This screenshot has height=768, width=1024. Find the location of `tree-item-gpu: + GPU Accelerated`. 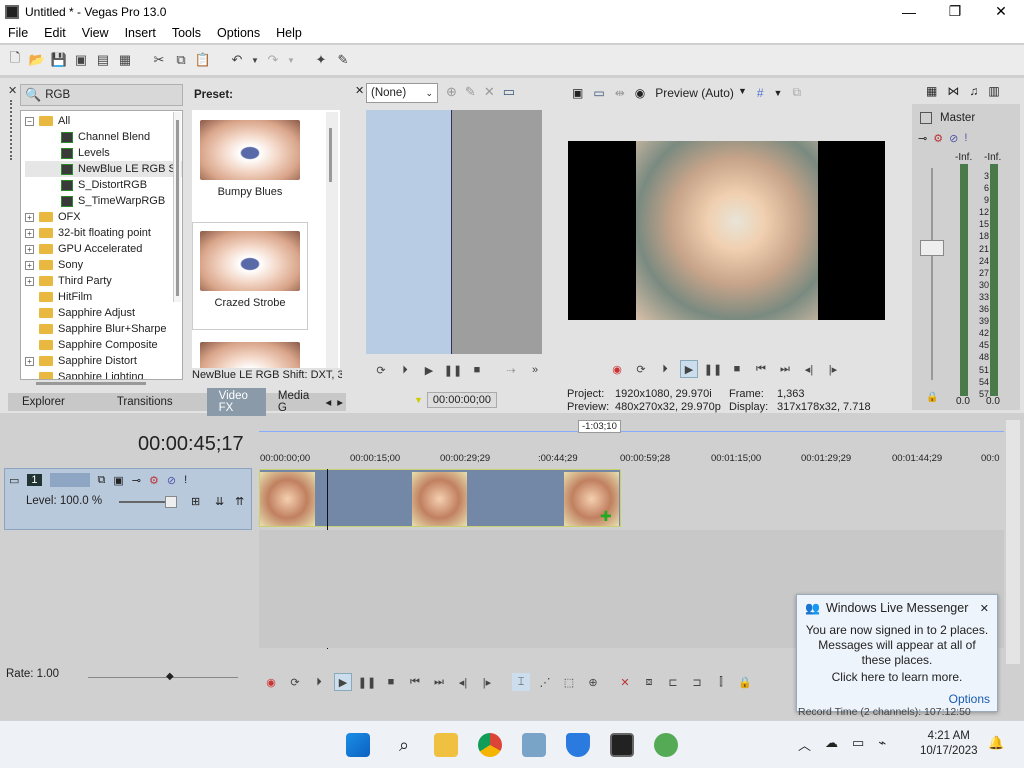

tree-item-gpu: + GPU Accelerated is located at coordinates (103, 249).